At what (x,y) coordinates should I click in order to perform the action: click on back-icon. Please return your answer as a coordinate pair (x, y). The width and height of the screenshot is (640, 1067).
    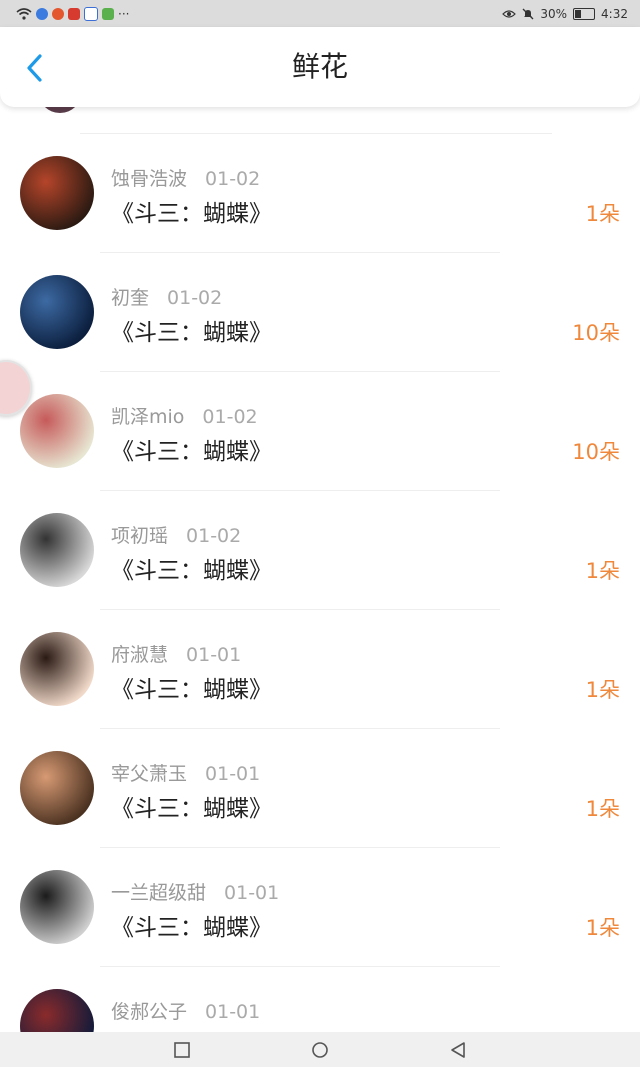
    Looking at the image, I should click on (458, 1050).